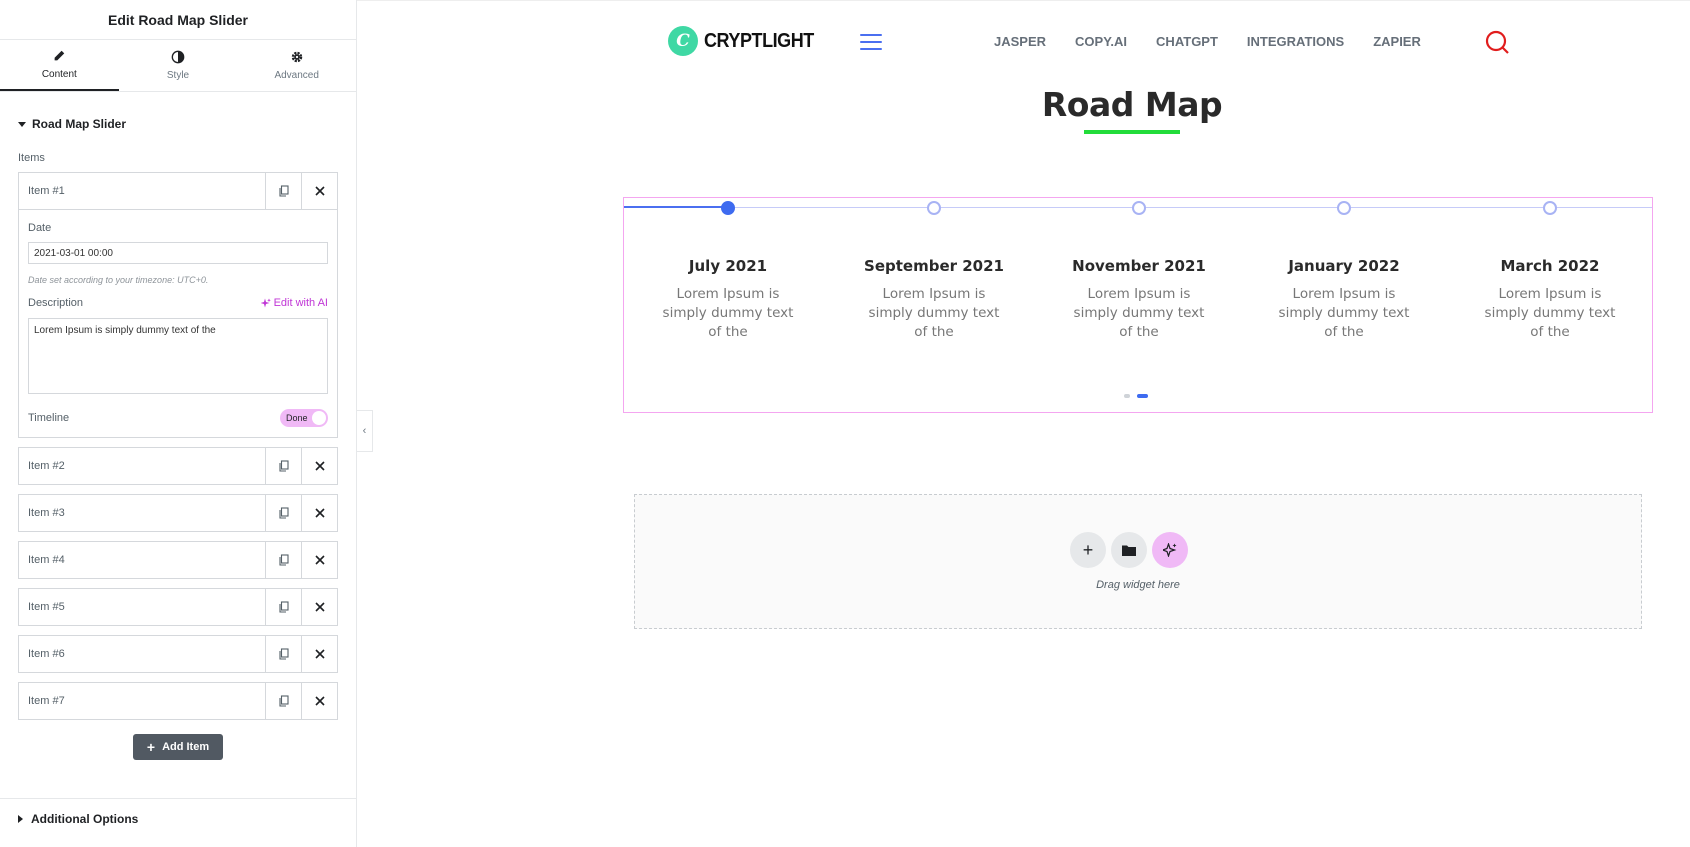 Image resolution: width=1690 pixels, height=847 pixels. I want to click on additional-options-title: Additional Options, so click(85, 819).